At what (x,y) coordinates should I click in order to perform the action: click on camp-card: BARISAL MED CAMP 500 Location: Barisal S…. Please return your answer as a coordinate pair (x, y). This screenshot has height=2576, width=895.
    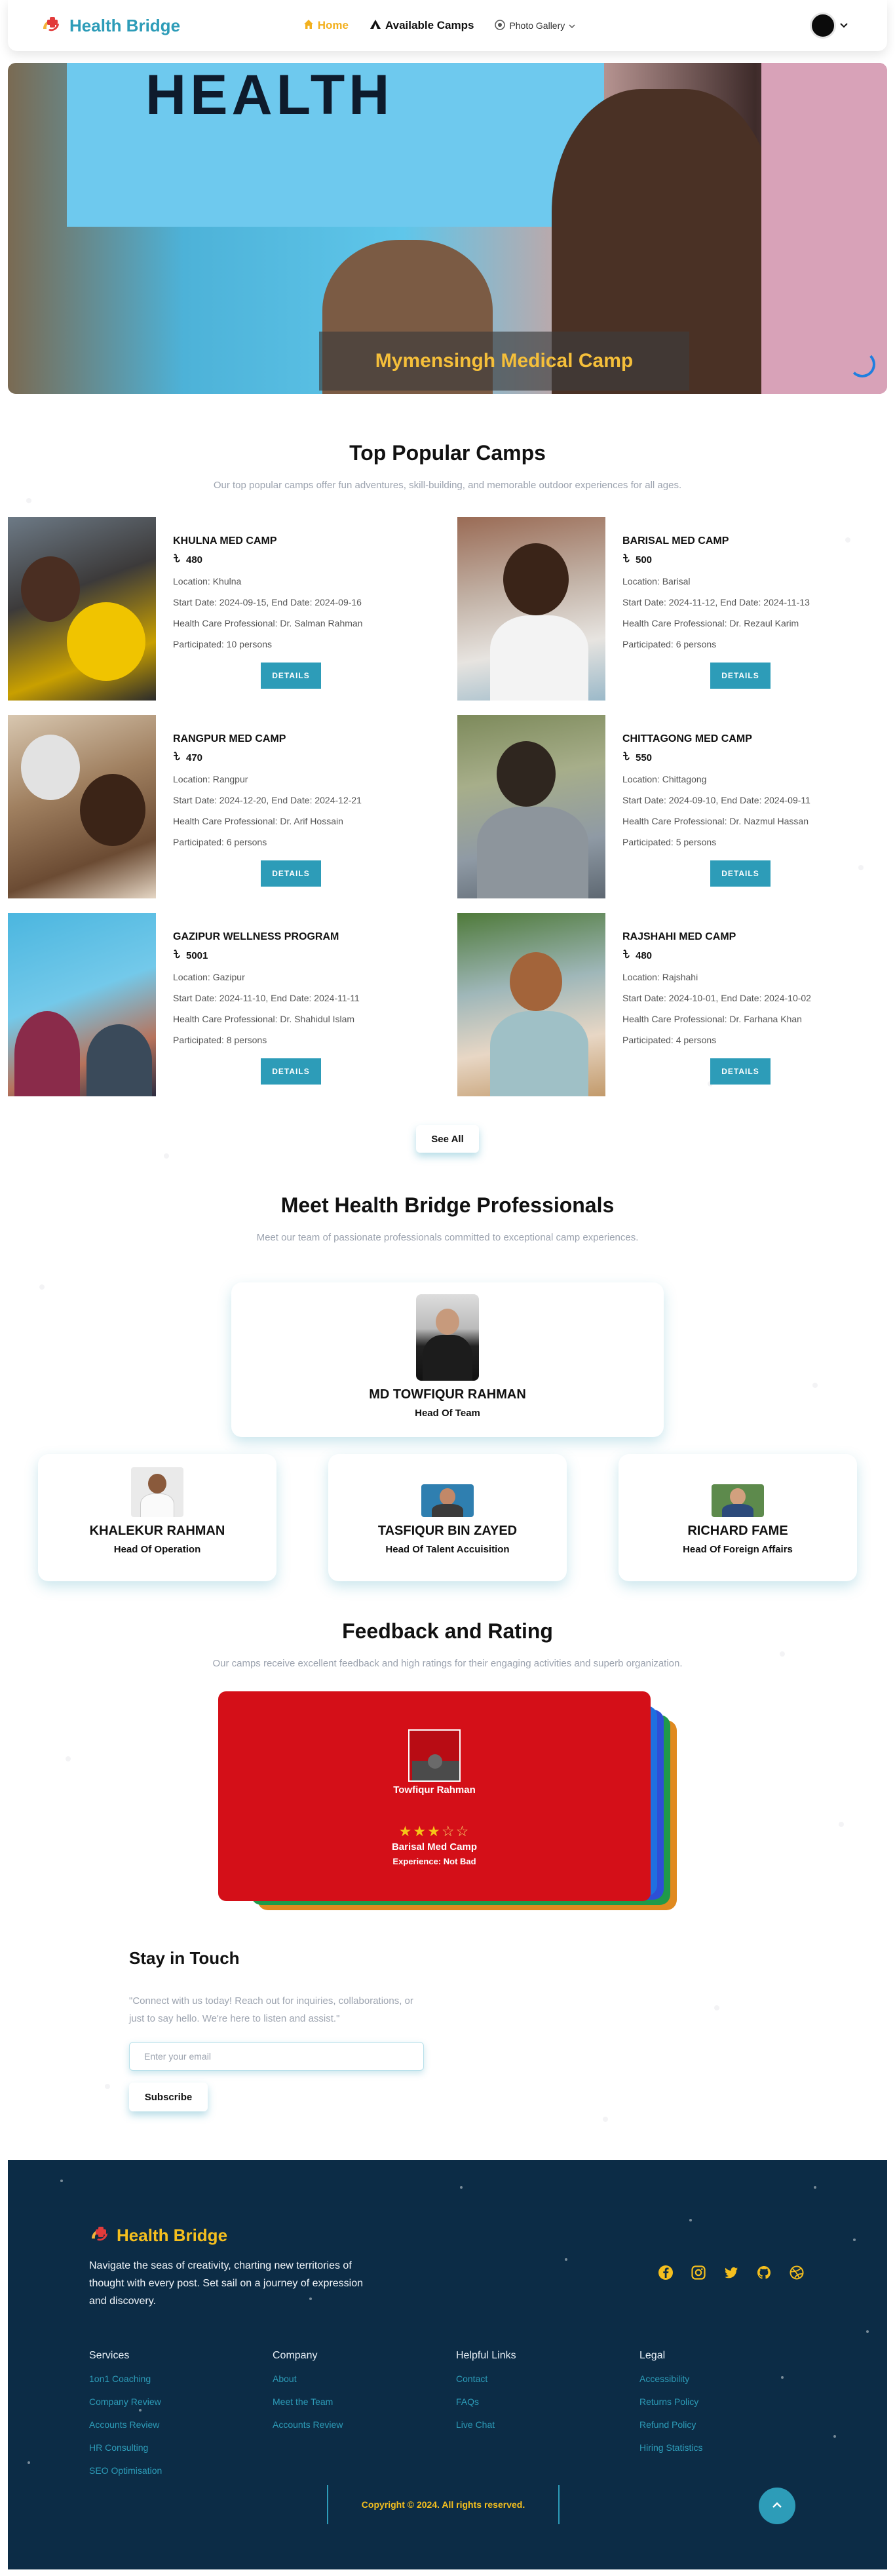
    Looking at the image, I should click on (672, 609).